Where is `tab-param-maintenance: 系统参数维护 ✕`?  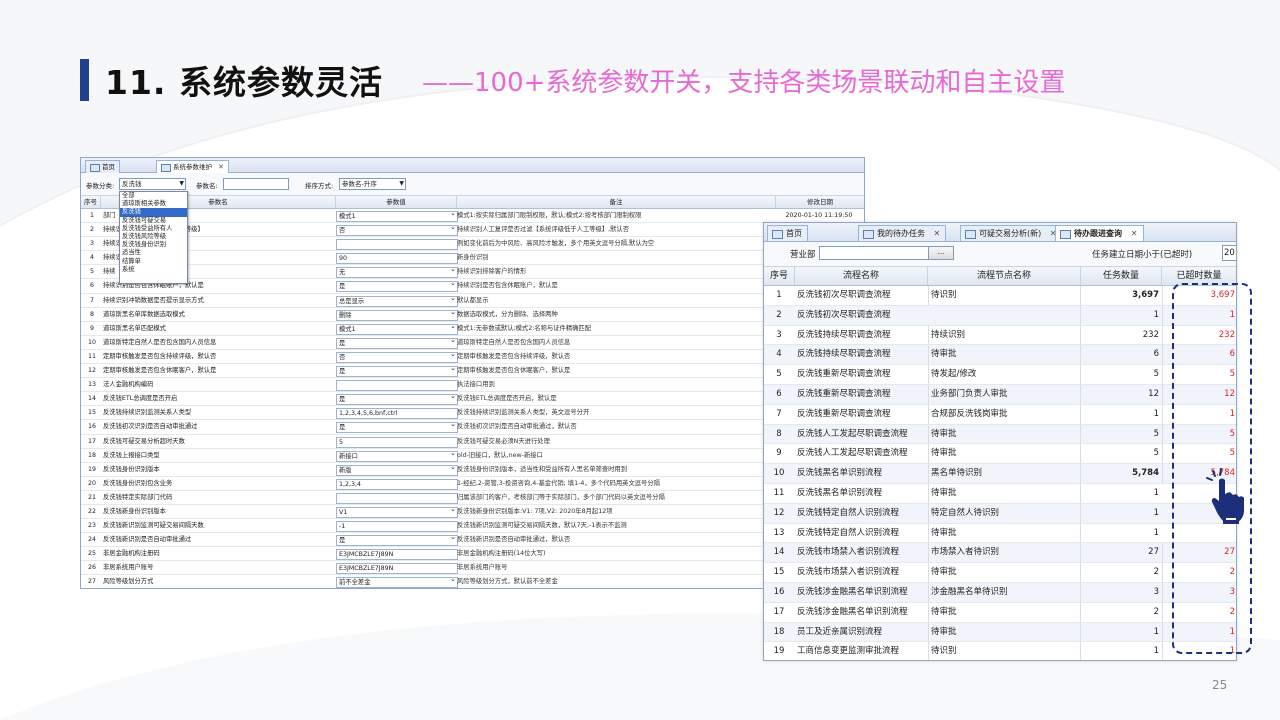
tab-param-maintenance: 系统参数维护 ✕ is located at coordinates (192, 166).